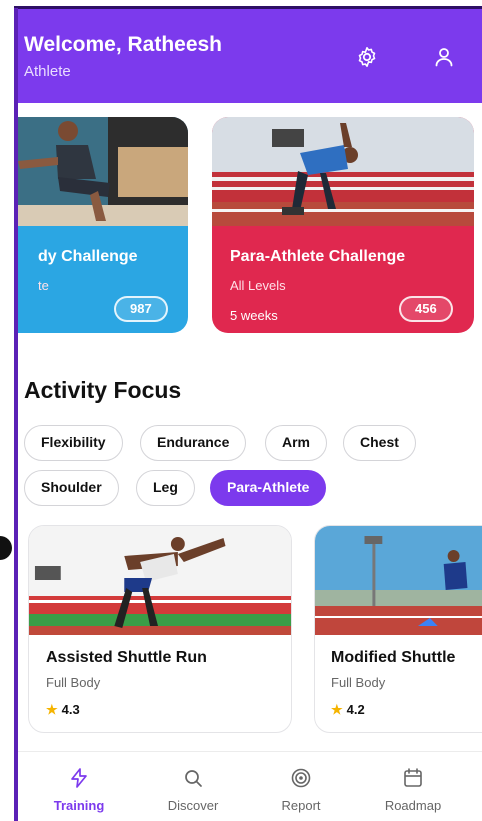  I want to click on rating-value: 4.3, so click(70, 709).